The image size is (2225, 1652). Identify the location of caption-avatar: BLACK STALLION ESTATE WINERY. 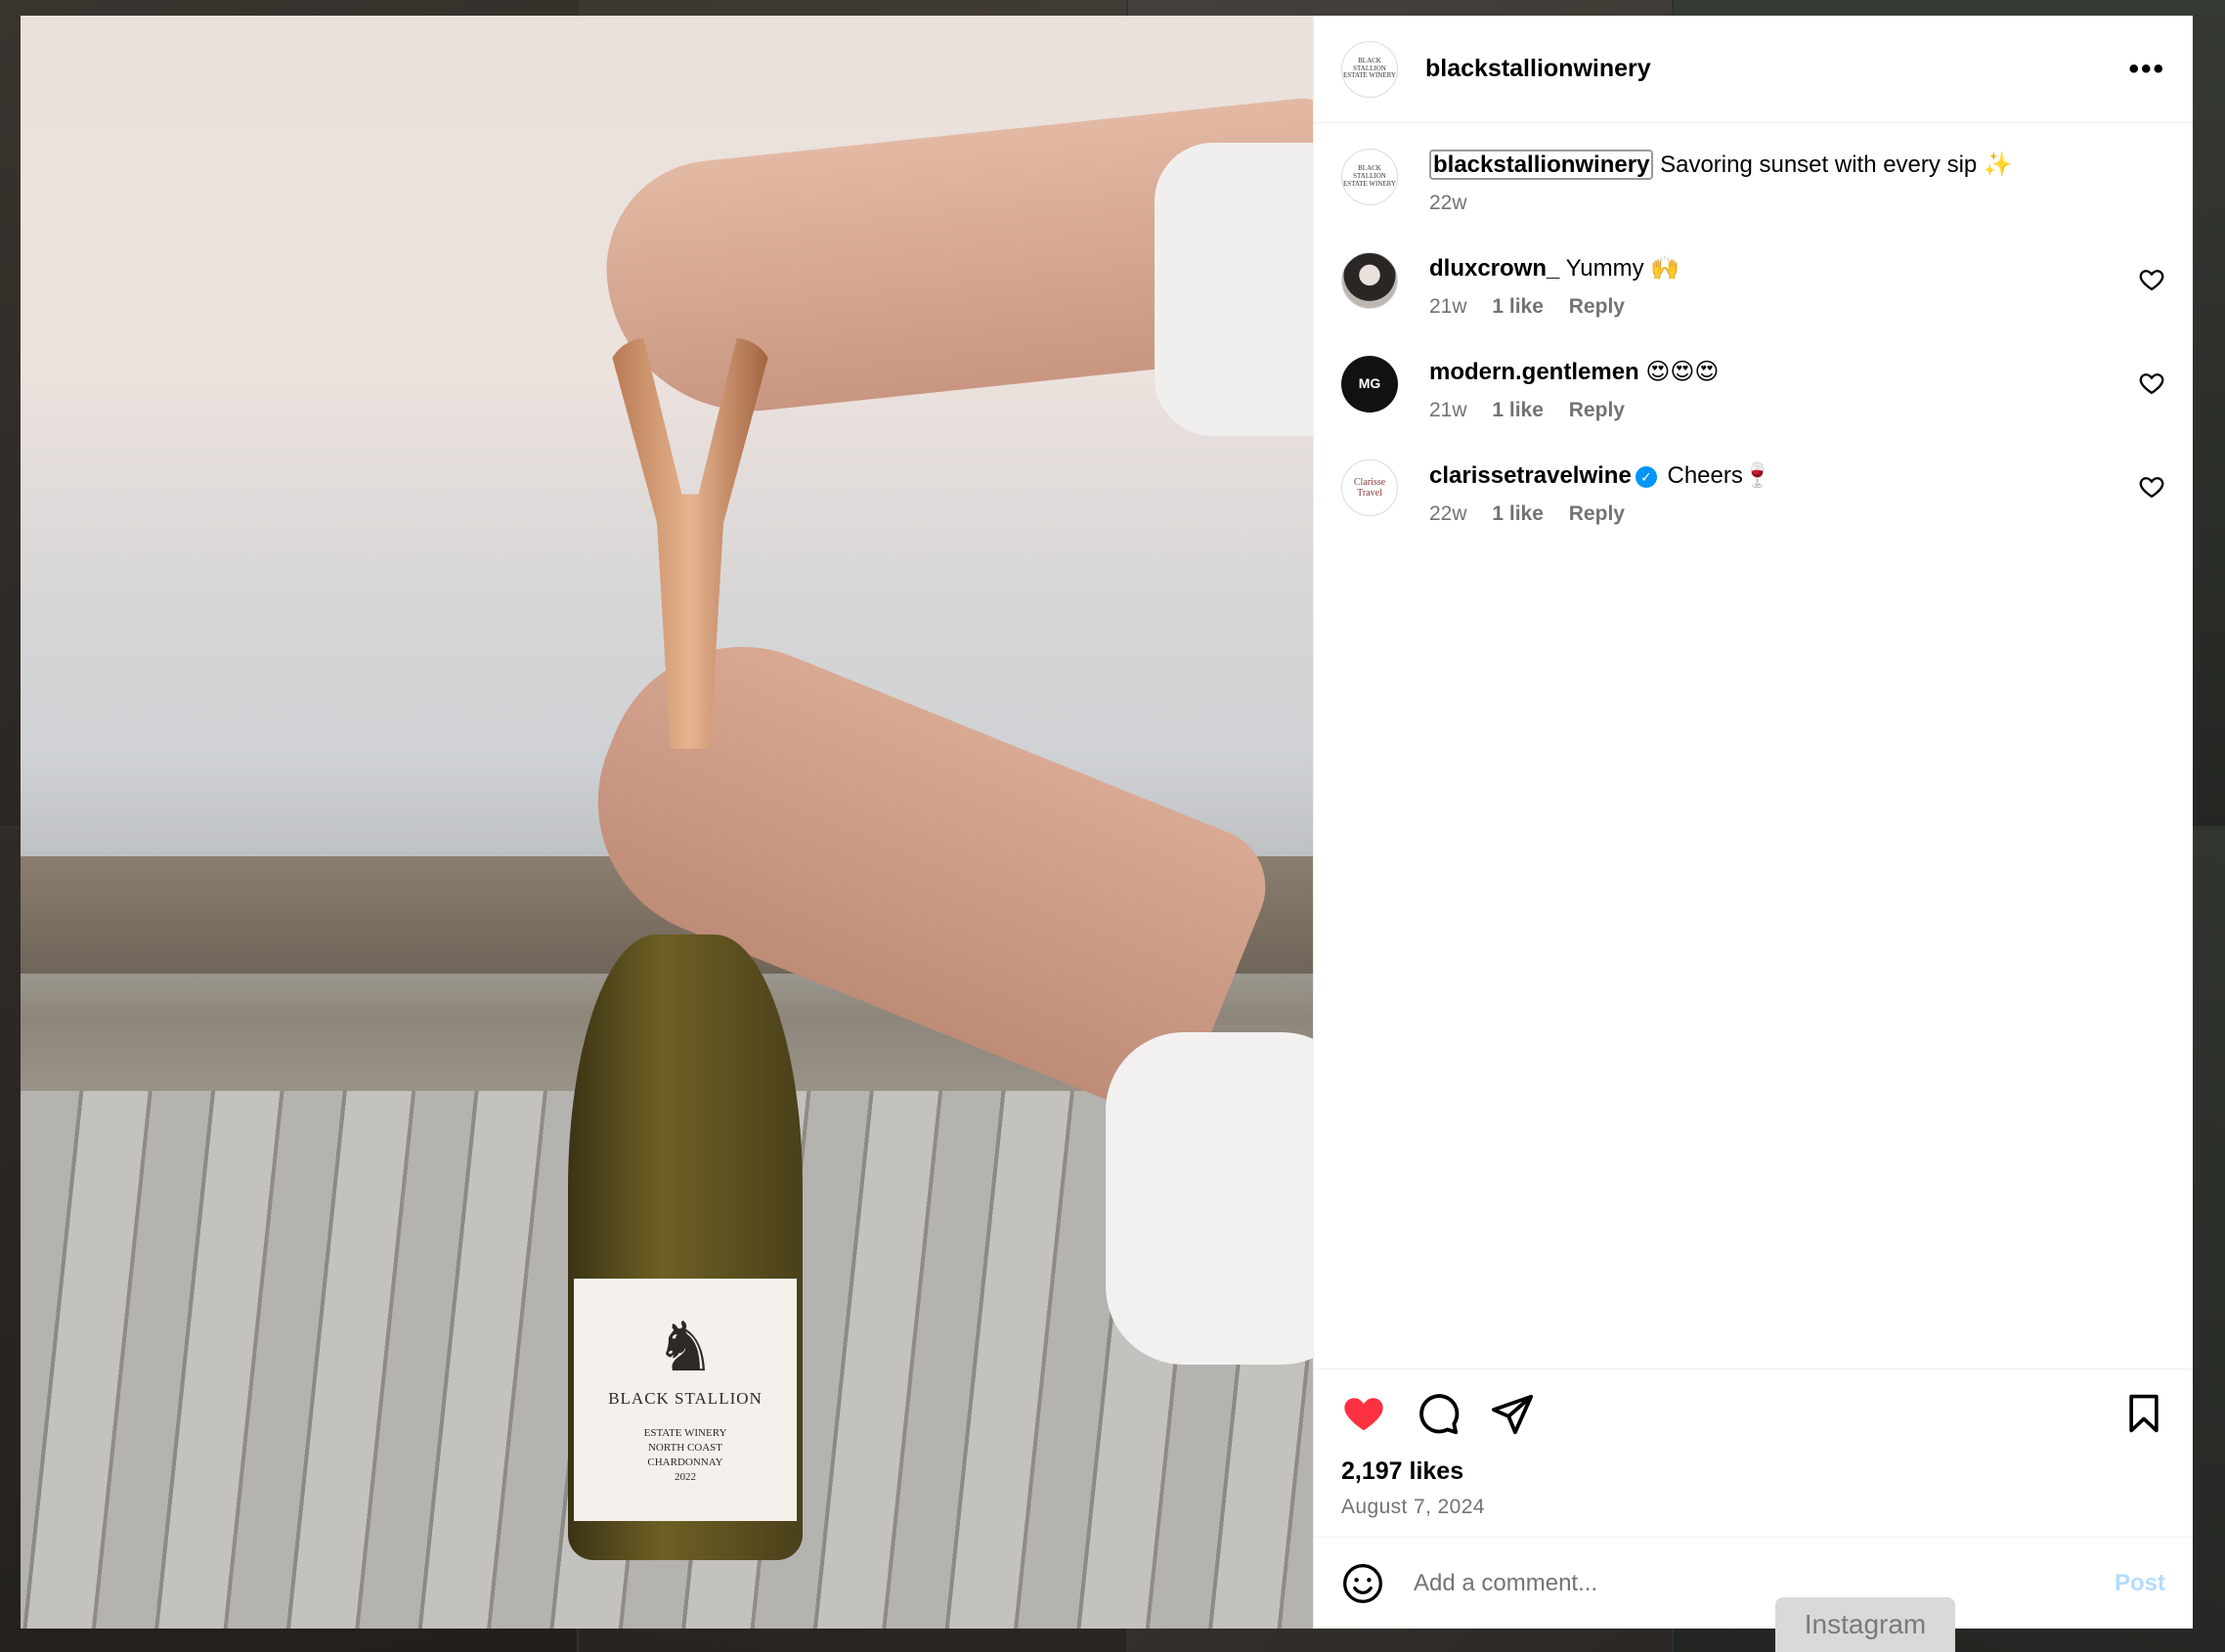
(1369, 177).